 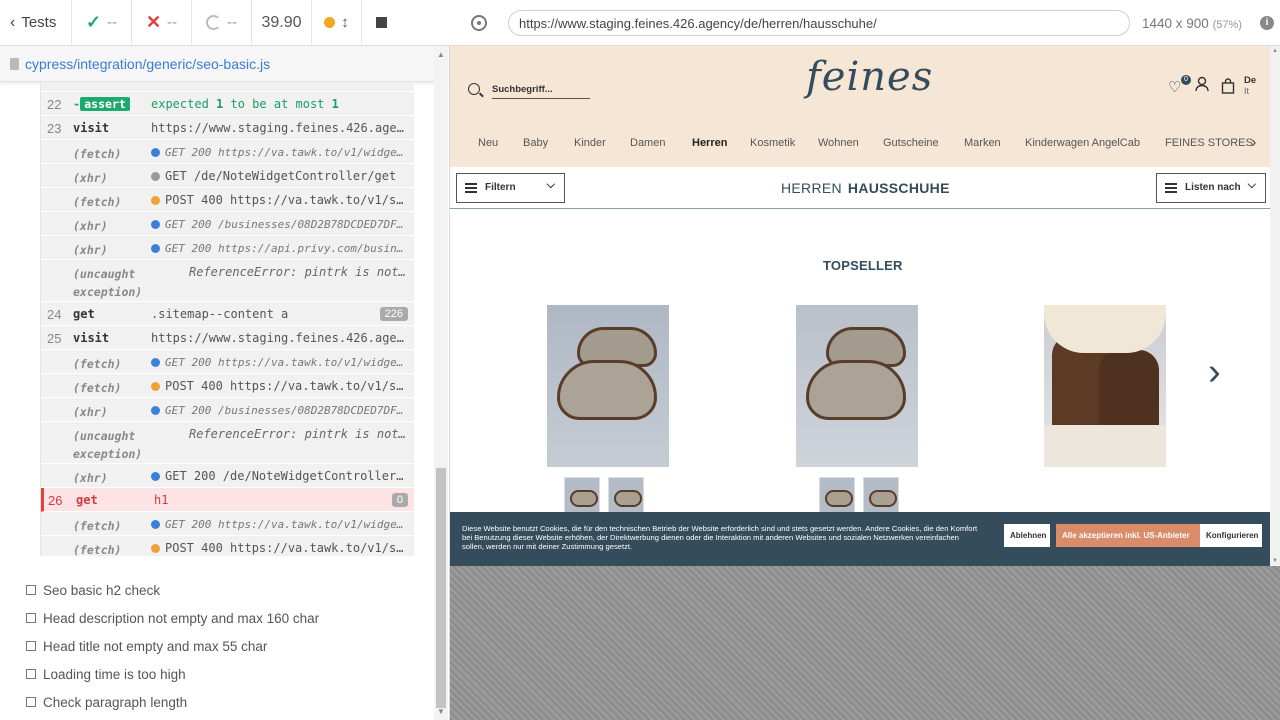 I want to click on spec-file-link: cypress/integration/generic/seo-basic.js, so click(x=147, y=64).